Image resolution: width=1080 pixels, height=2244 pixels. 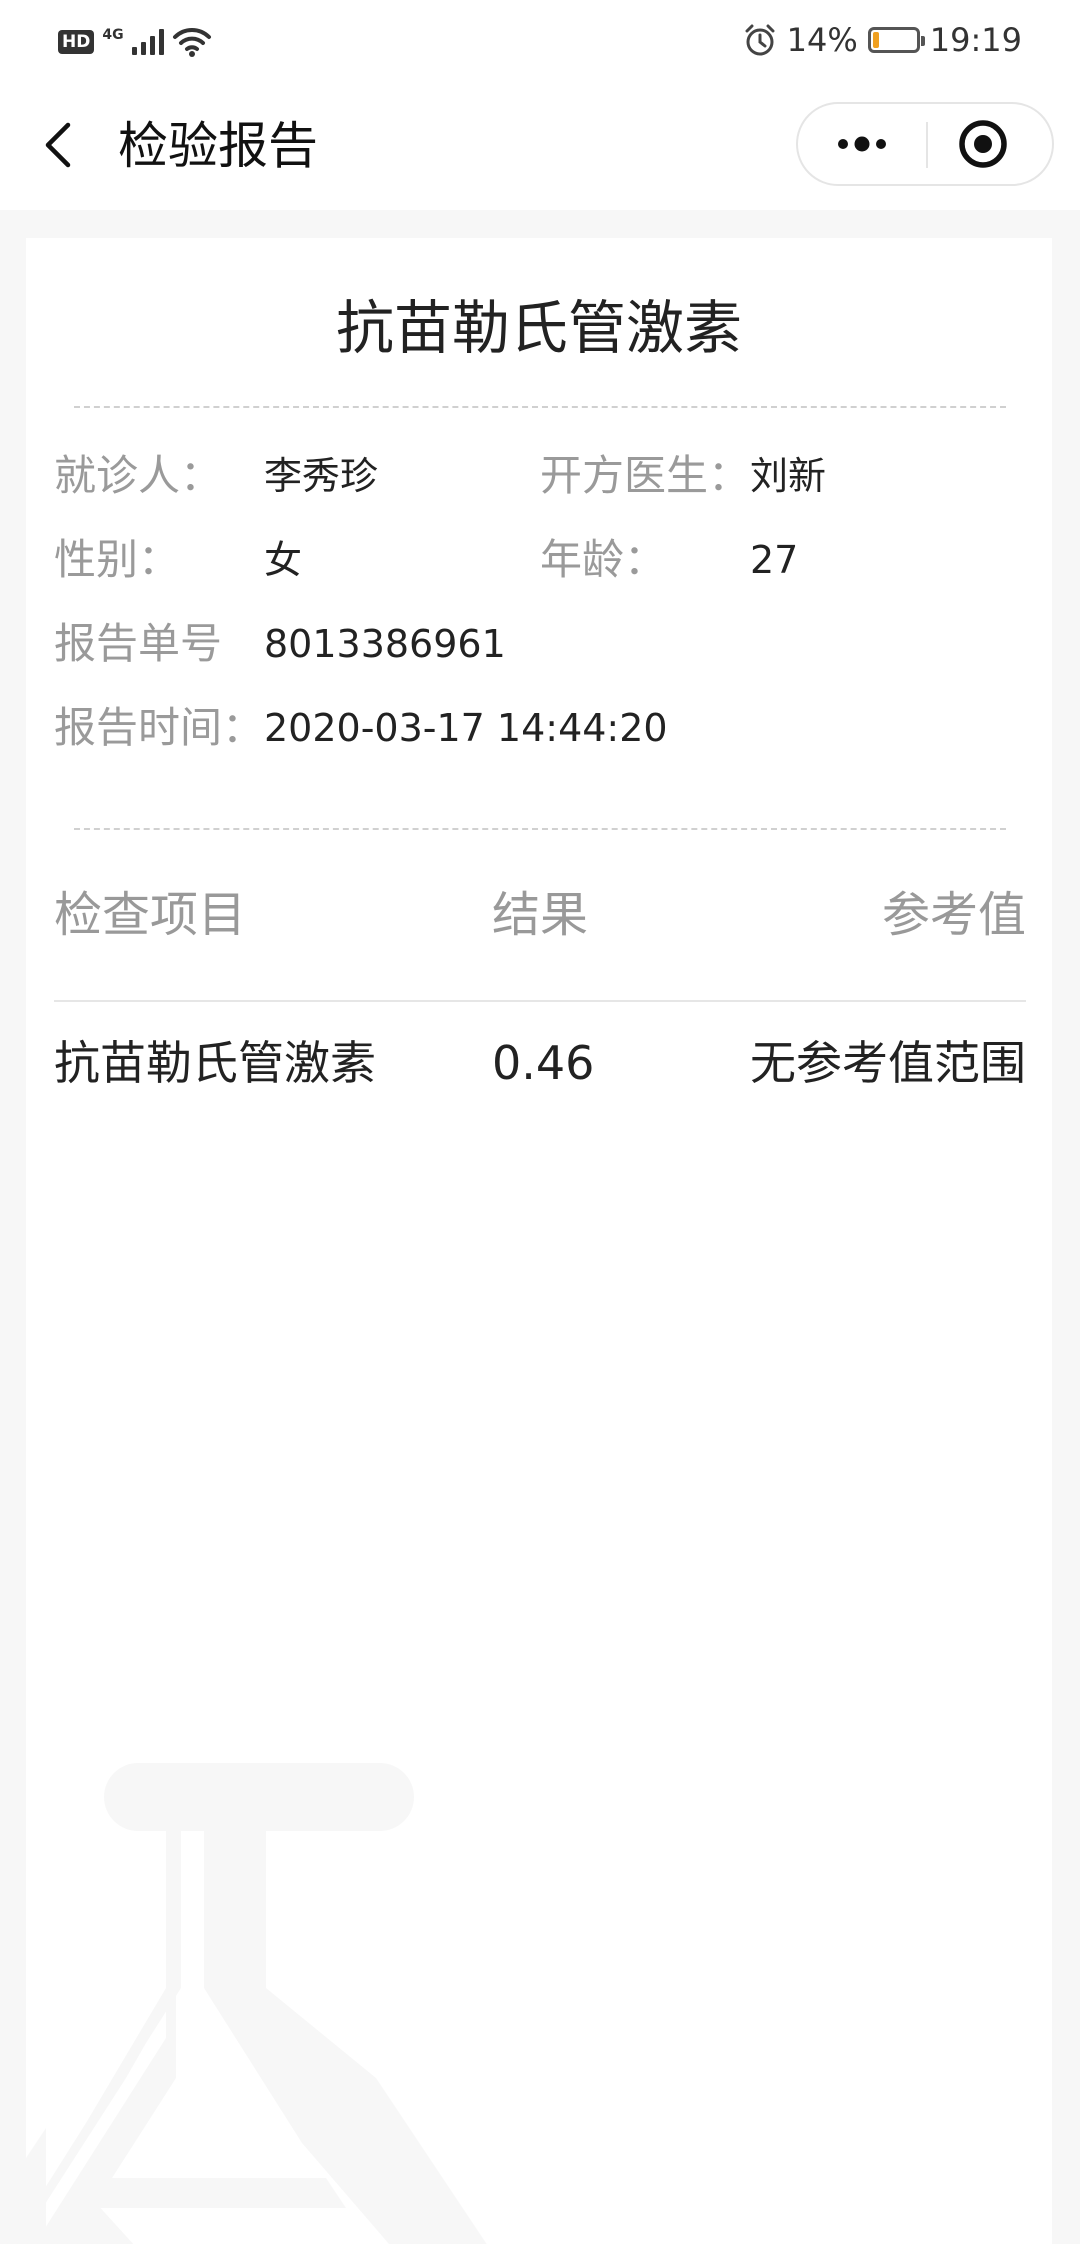 What do you see at coordinates (540, 1001) in the screenshot?
I see `table-header-divider` at bounding box center [540, 1001].